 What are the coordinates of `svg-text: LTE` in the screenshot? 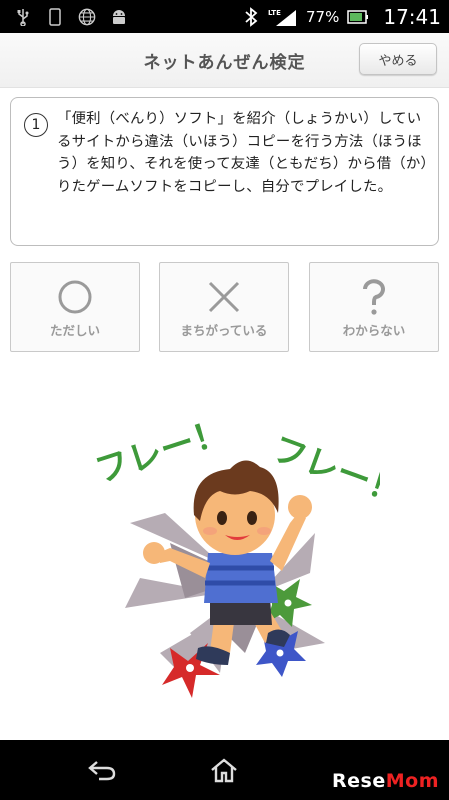 It's located at (274, 13).